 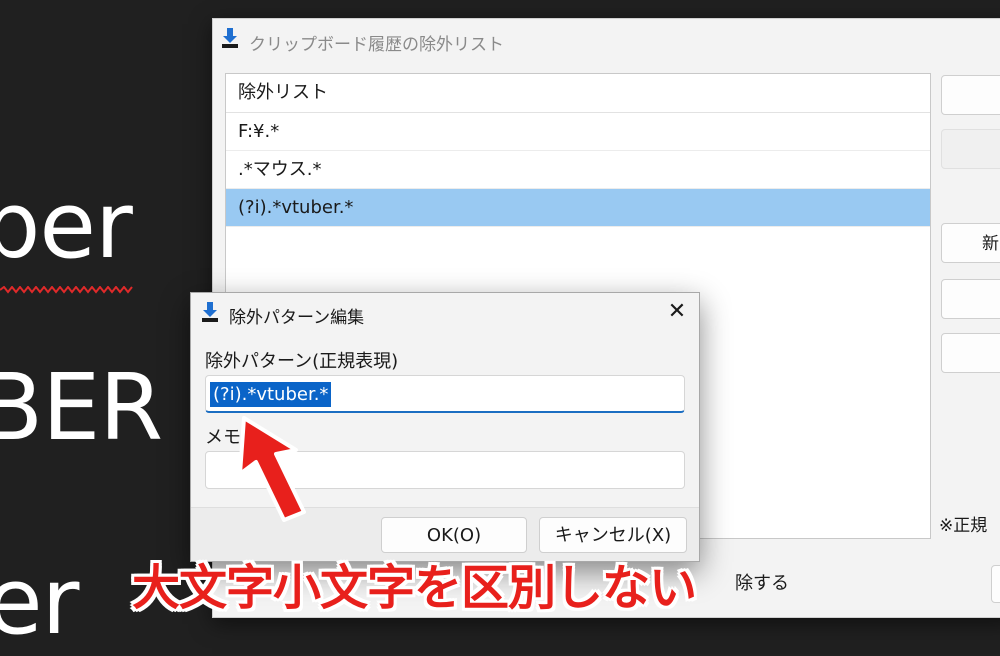 What do you see at coordinates (414, 588) in the screenshot?
I see `annotation-caption: 大文字小文字を区別しない` at bounding box center [414, 588].